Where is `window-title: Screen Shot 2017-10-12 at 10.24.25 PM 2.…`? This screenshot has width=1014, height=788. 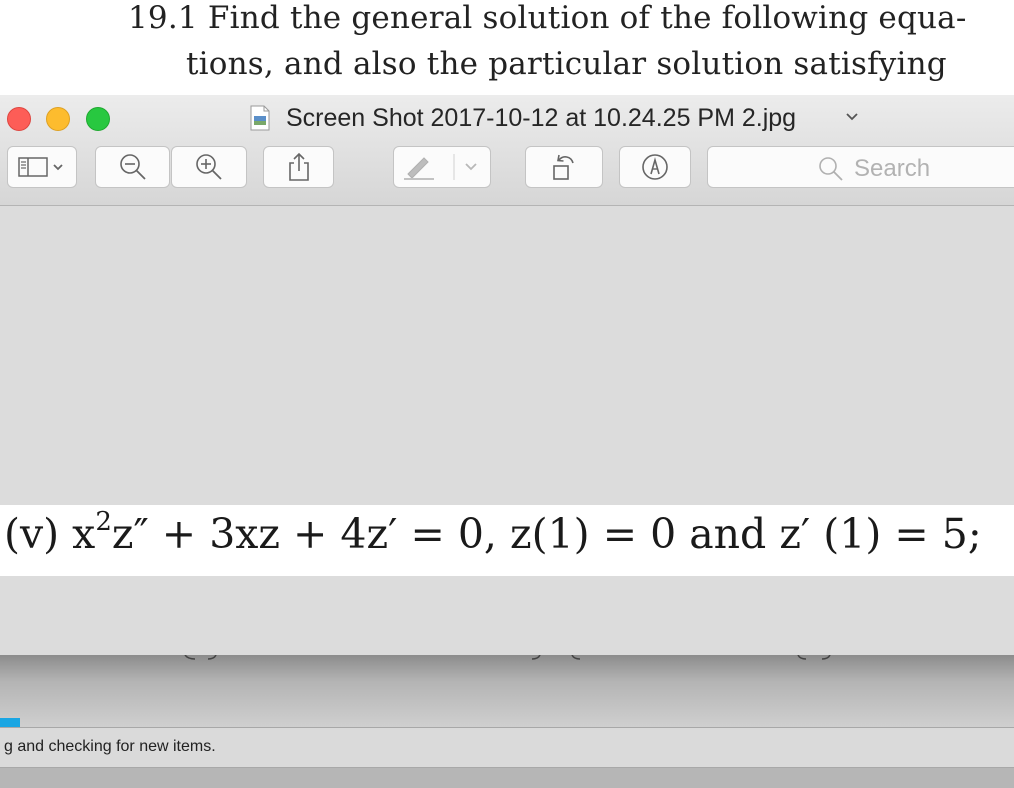 window-title: Screen Shot 2017-10-12 at 10.24.25 PM 2.… is located at coordinates (541, 118).